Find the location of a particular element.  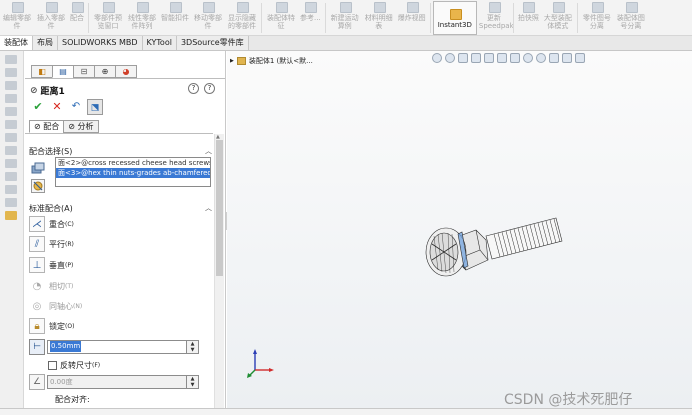

keep-visible-pin-button: ⬔ is located at coordinates (95, 107).